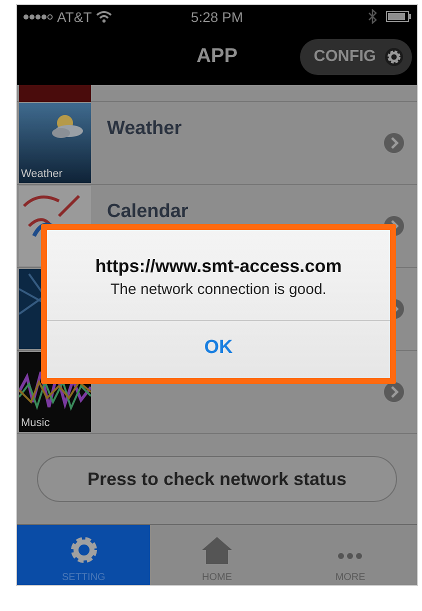 The height and width of the screenshot is (611, 422). I want to click on thumbnail-image, so click(55, 93).